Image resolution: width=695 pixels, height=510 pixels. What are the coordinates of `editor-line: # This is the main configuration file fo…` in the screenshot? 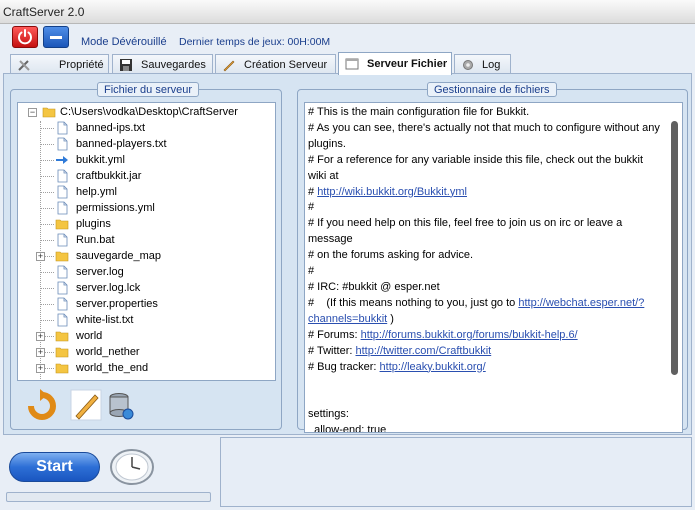 It's located at (419, 112).